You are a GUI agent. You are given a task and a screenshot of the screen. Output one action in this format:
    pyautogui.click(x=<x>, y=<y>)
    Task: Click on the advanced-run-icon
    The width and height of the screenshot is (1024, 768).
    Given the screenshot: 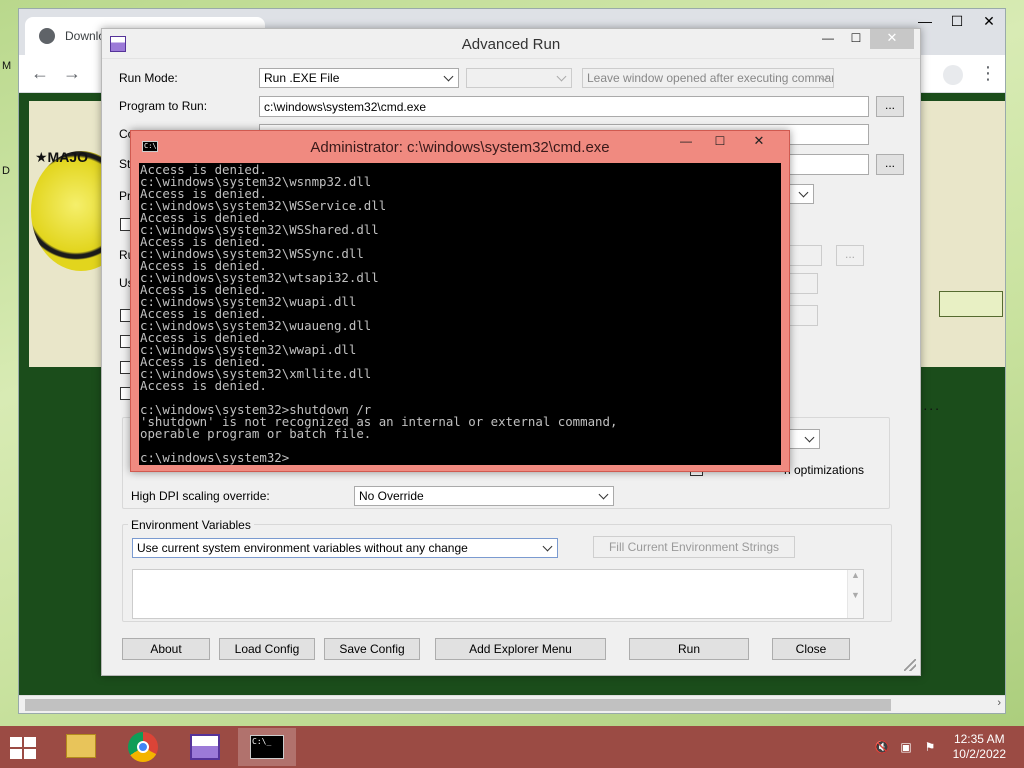 What is the action you would take?
    pyautogui.click(x=205, y=747)
    